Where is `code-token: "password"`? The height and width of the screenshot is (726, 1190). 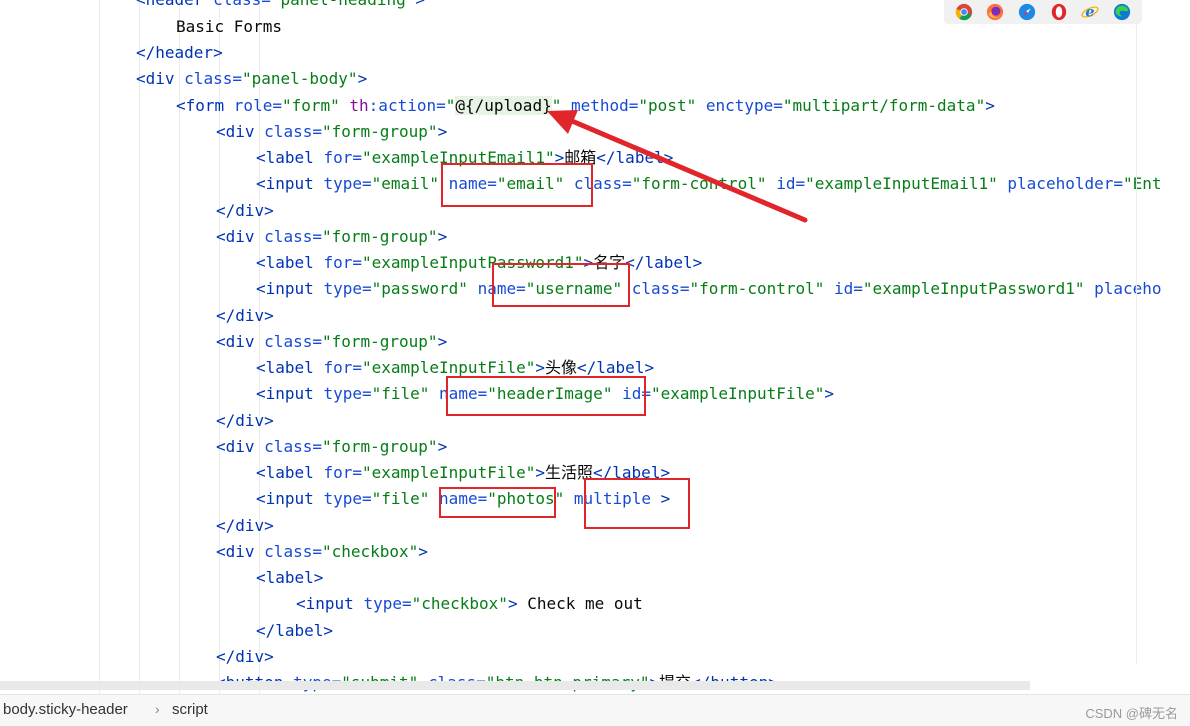 code-token: "password" is located at coordinates (424, 288).